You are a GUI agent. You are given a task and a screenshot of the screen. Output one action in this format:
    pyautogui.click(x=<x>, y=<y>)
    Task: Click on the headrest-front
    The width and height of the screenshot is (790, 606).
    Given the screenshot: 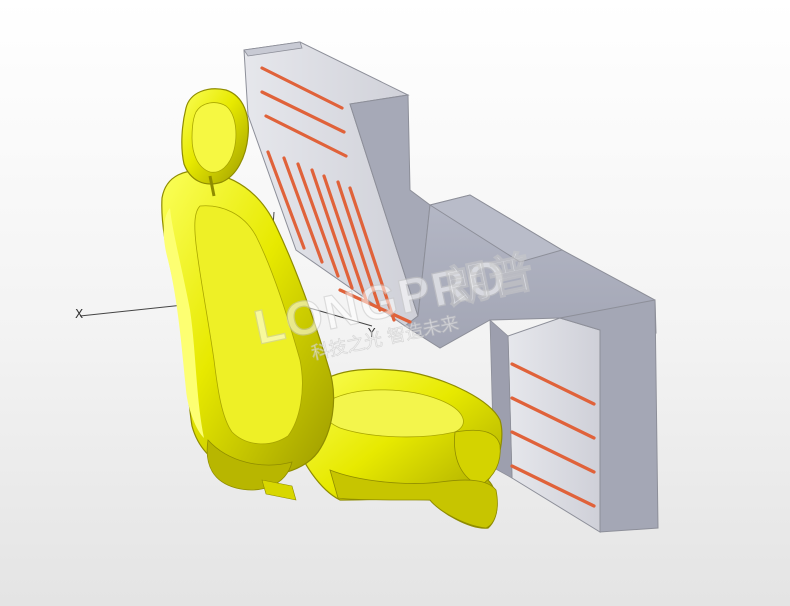 What is the action you would take?
    pyautogui.click(x=214, y=137)
    